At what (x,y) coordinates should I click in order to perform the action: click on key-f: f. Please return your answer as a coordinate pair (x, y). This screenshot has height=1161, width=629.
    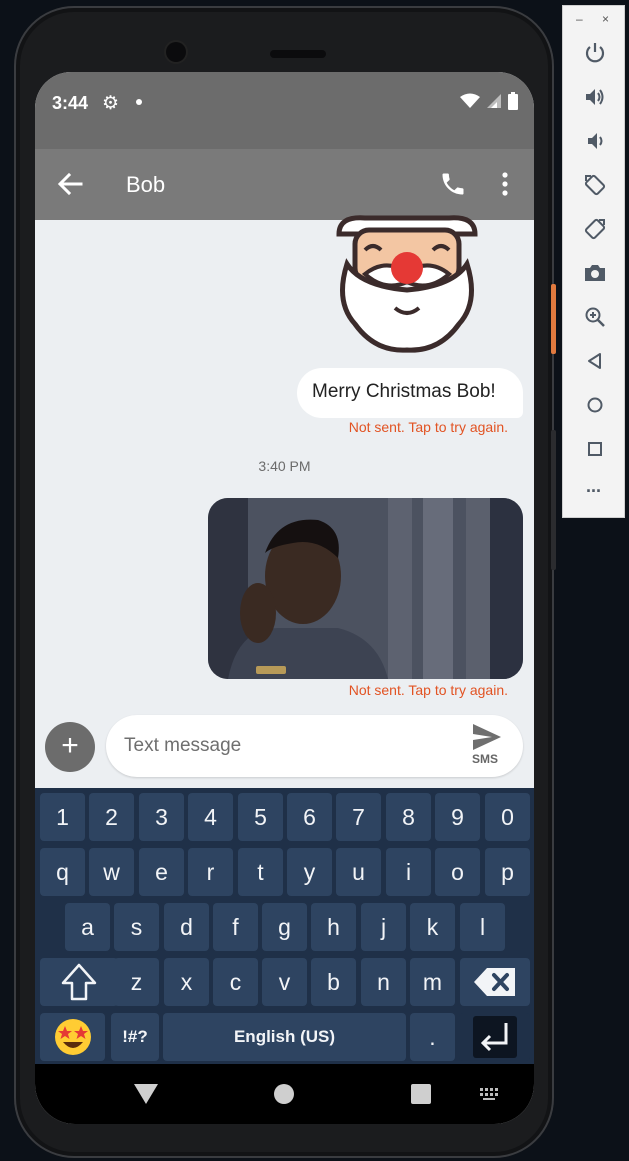
    Looking at the image, I should click on (235, 927).